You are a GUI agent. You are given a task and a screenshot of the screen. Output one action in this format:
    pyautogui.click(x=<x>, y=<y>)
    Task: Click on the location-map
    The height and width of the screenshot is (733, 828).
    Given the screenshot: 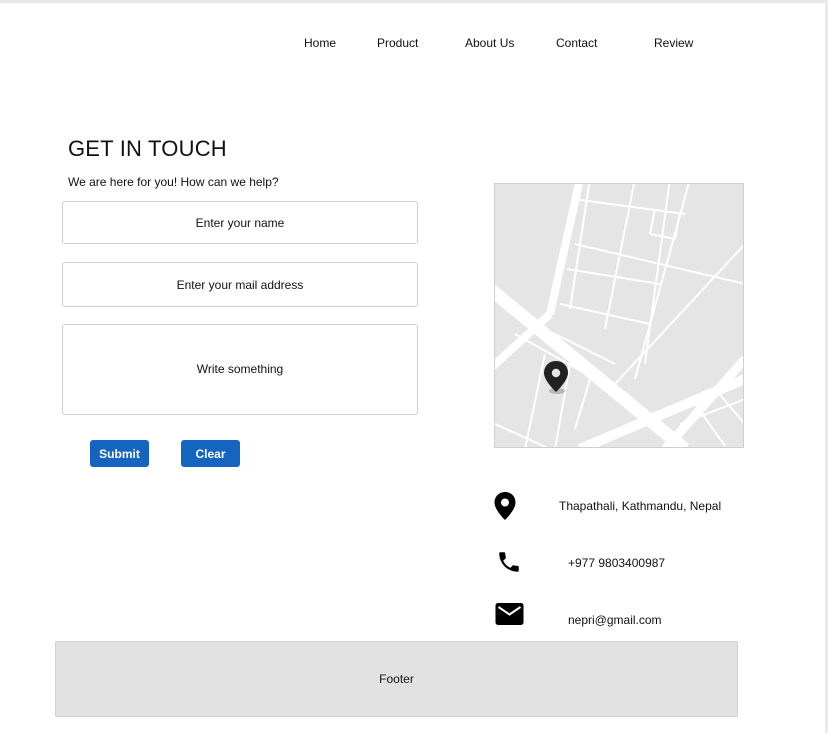 What is the action you would take?
    pyautogui.click(x=619, y=315)
    